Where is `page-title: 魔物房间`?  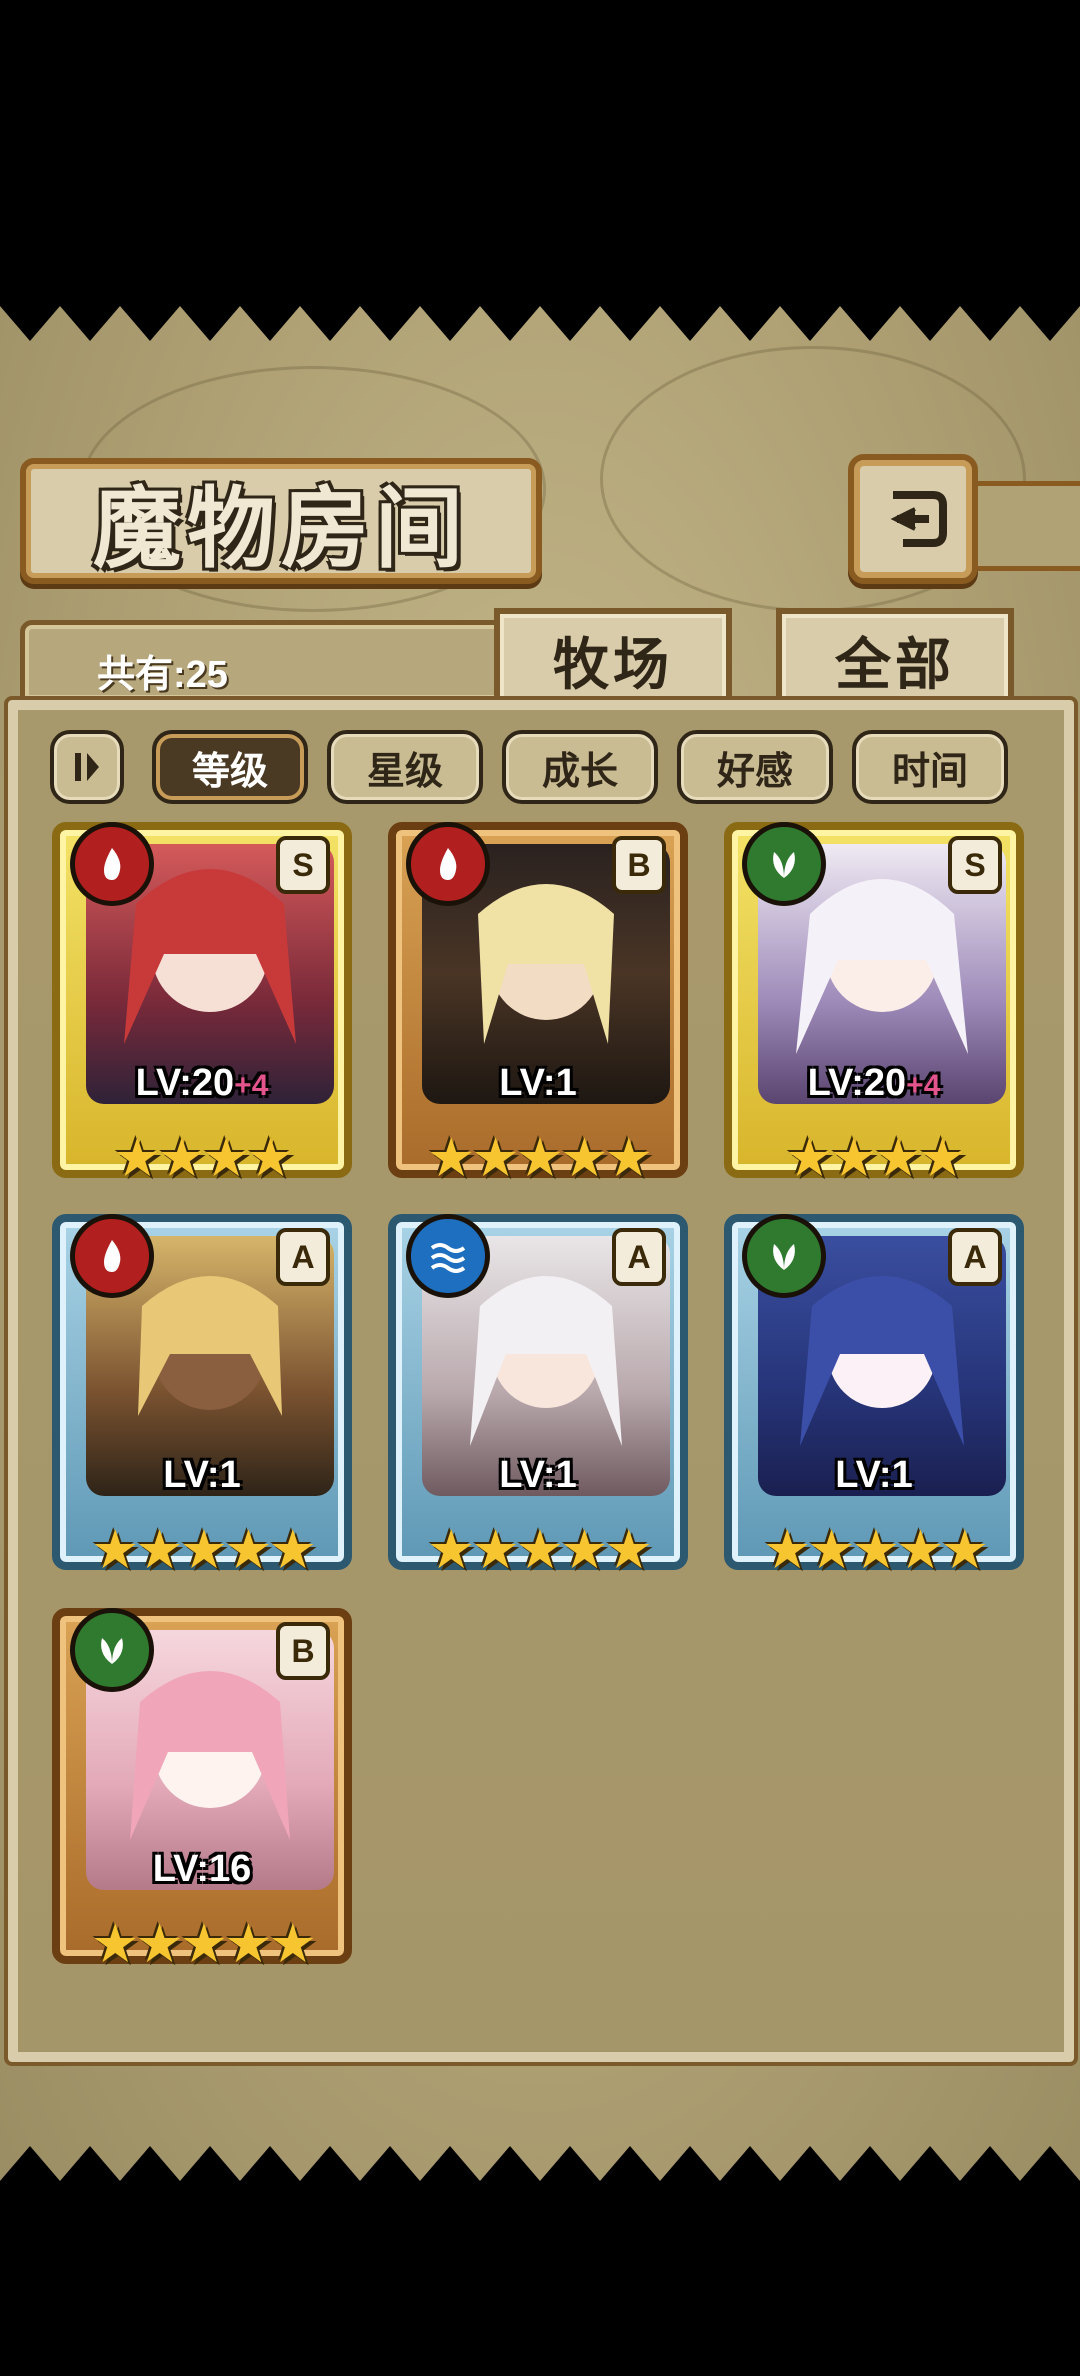 page-title: 魔物房间 is located at coordinates (280, 527).